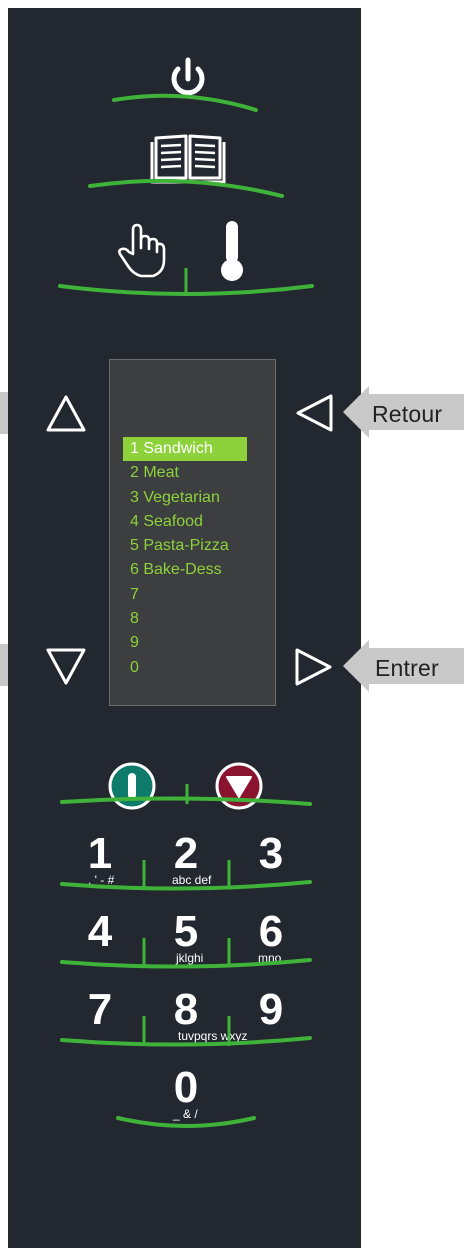 This screenshot has width=464, height=1248. What do you see at coordinates (185, 498) in the screenshot?
I see `menu-item: 3 Vegetarian` at bounding box center [185, 498].